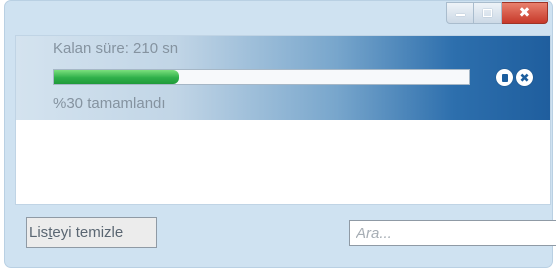  I want to click on minimize-icon, so click(460, 15).